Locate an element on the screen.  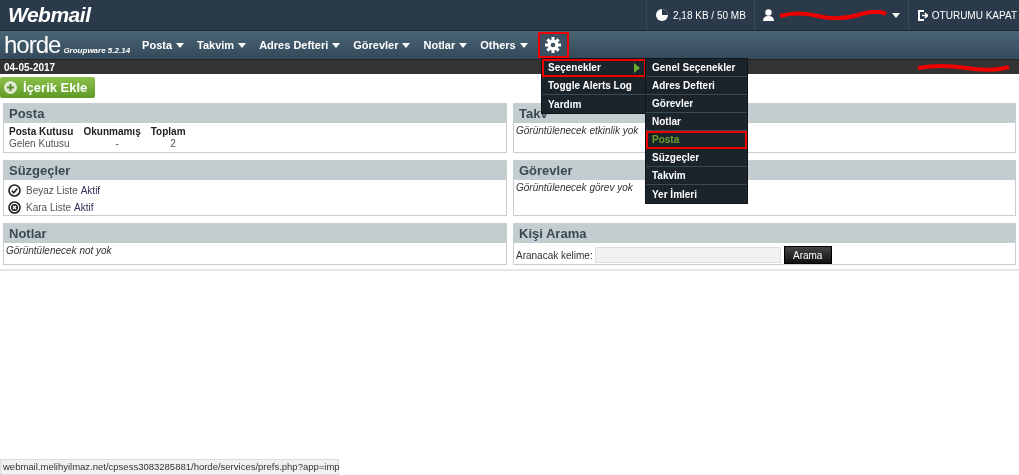
filter-link: Kara Liste is located at coordinates (49, 207).